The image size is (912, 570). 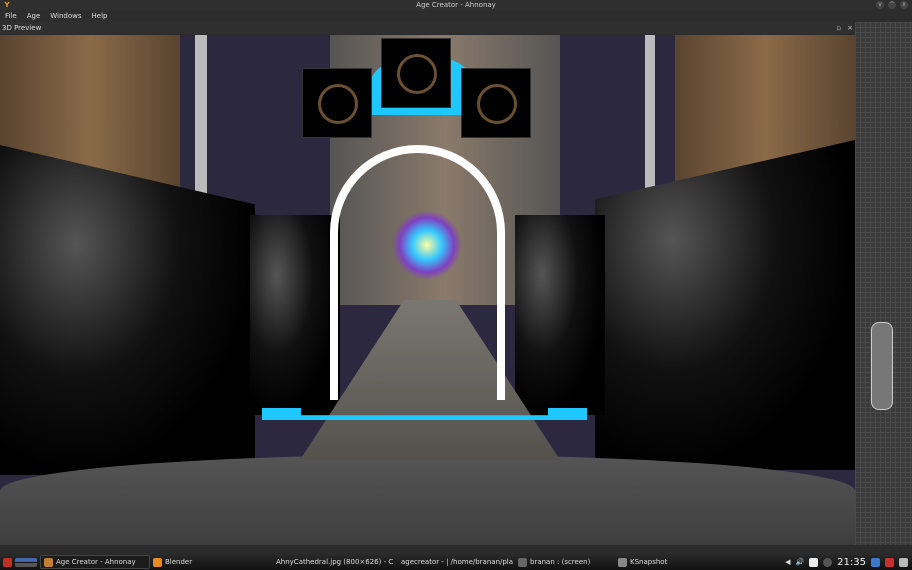 I want to click on task-label: agecreator - | /home/branan/pla, so click(x=457, y=562).